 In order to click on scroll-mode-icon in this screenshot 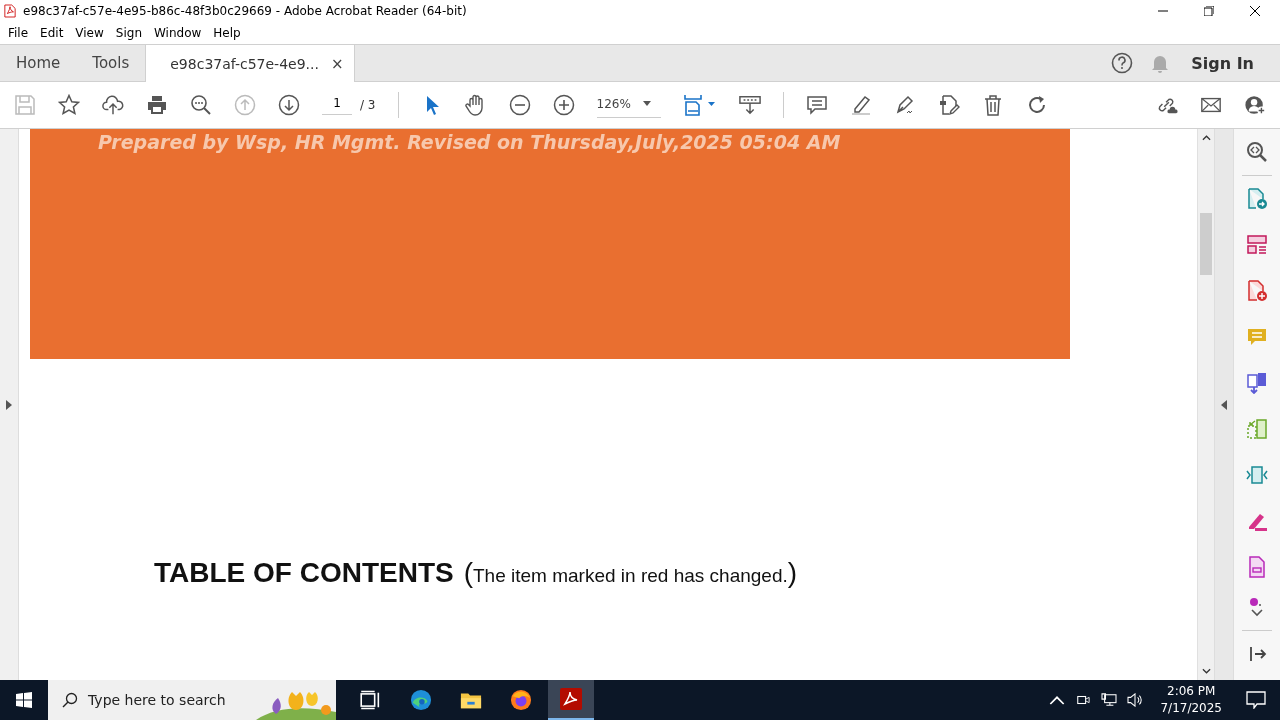, I will do `click(749, 105)`.